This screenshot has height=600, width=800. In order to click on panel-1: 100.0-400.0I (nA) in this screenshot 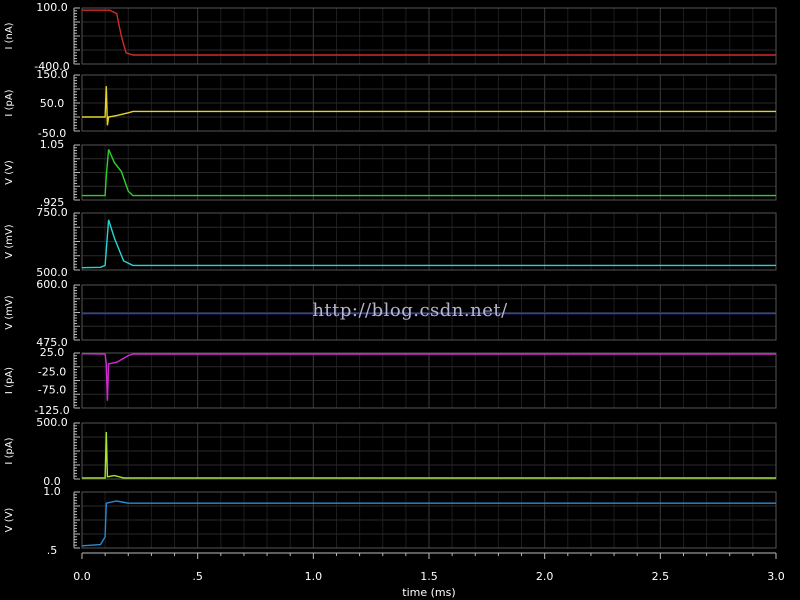, I will do `click(390, 37)`.